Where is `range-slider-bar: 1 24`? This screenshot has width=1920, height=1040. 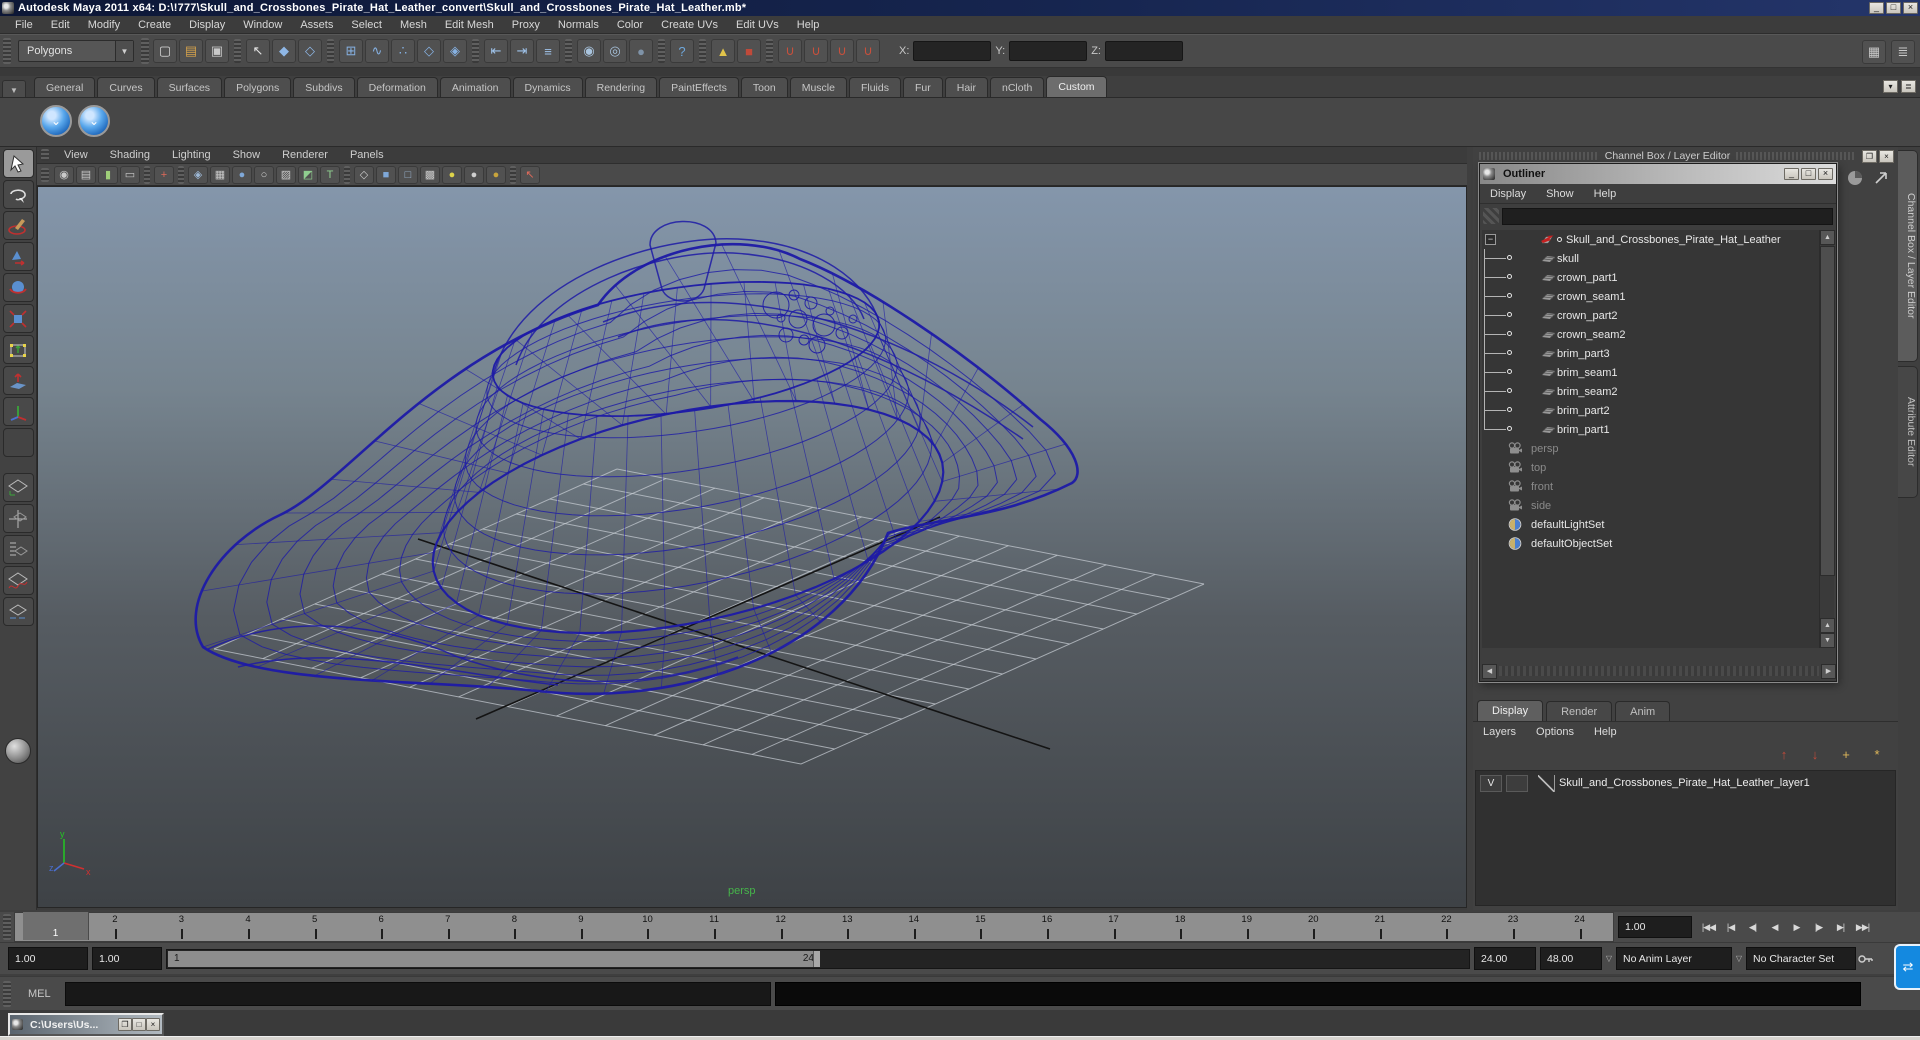 range-slider-bar: 1 24 is located at coordinates (494, 958).